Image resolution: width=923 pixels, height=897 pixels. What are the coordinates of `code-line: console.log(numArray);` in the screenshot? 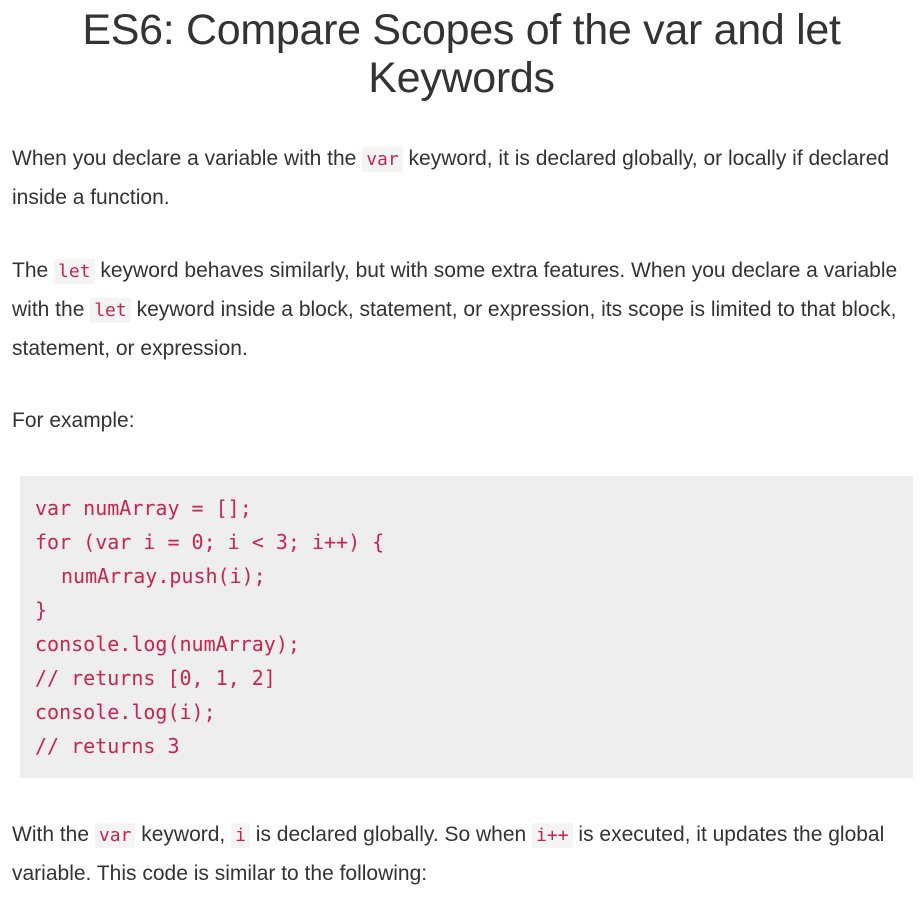 It's located at (167, 644).